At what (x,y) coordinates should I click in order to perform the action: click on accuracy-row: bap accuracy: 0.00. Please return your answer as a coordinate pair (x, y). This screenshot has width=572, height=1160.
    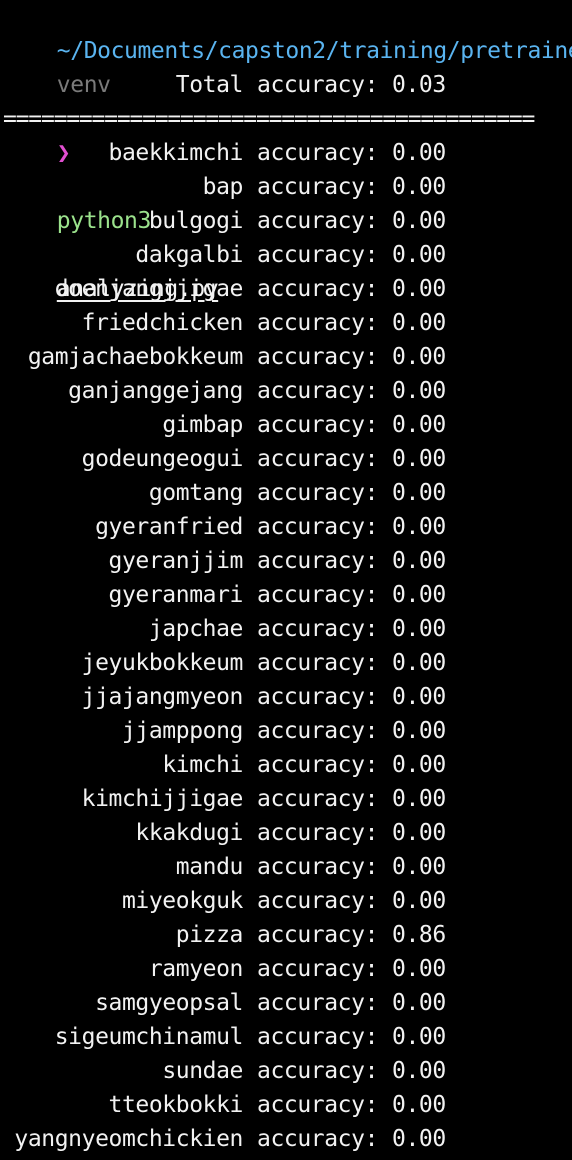
    Looking at the image, I should click on (286, 187).